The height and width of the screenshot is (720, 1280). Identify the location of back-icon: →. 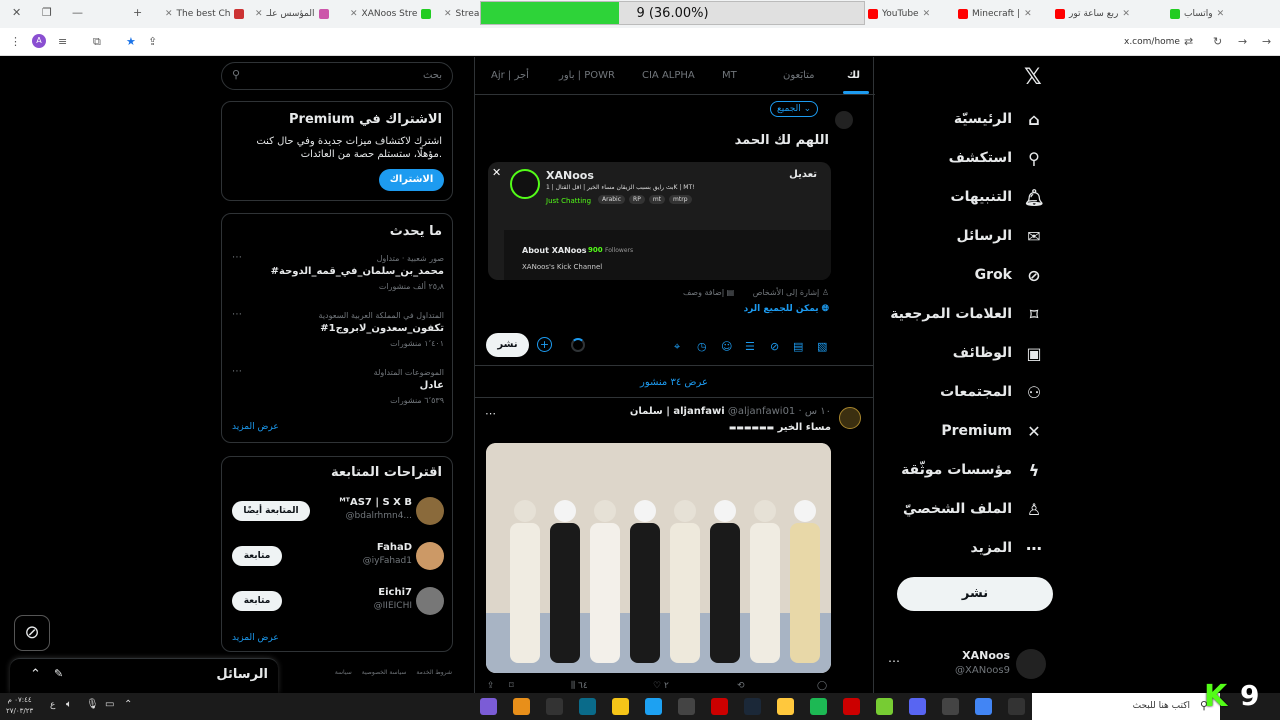
(1266, 41).